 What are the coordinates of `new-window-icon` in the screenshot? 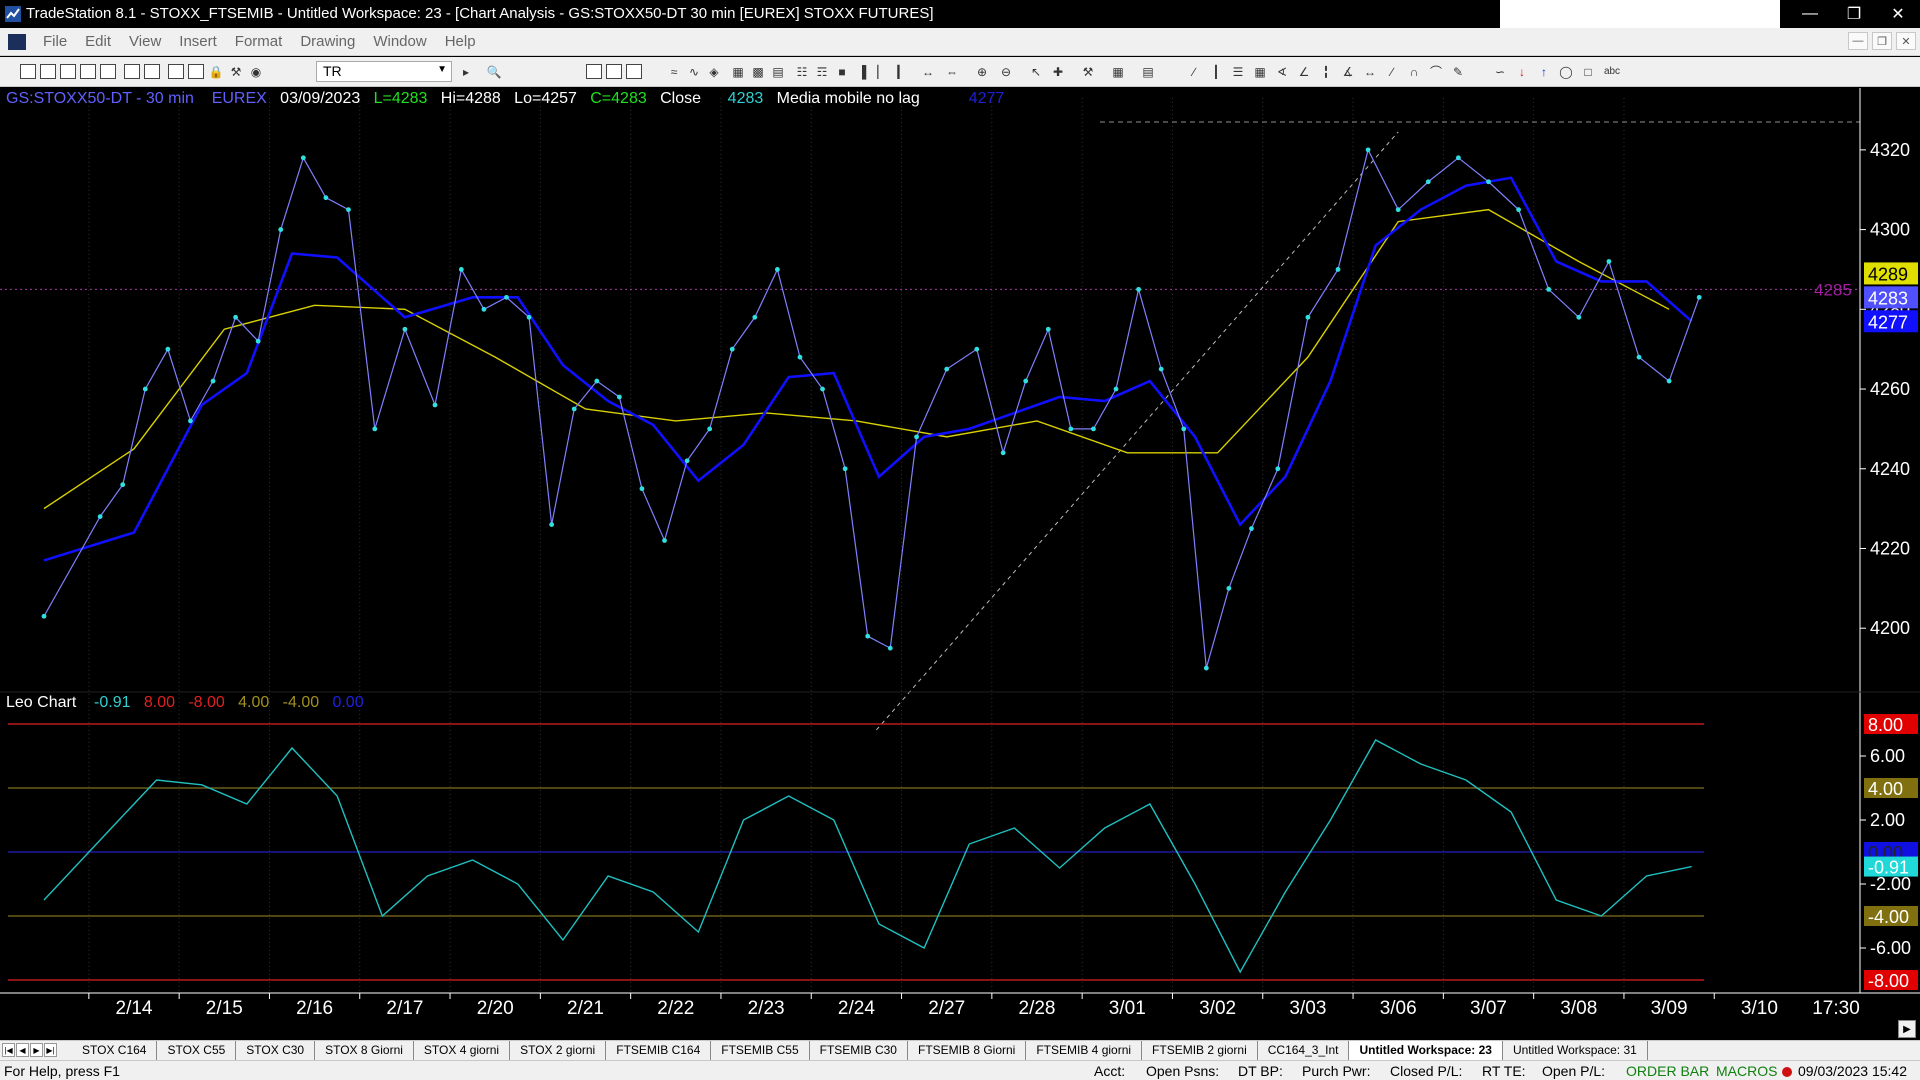 It's located at (48, 71).